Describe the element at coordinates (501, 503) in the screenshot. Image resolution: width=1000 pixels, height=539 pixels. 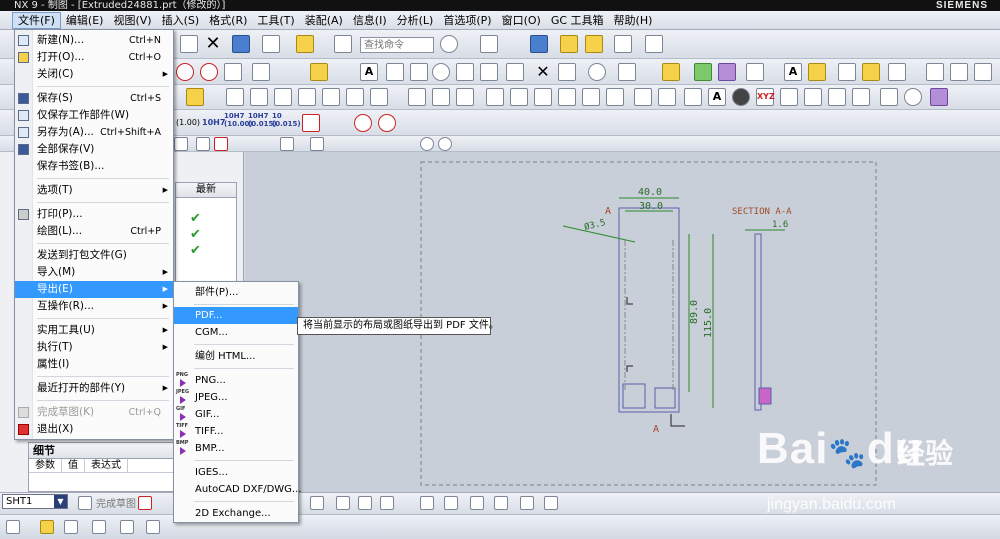
I see `relax-icon` at that location.